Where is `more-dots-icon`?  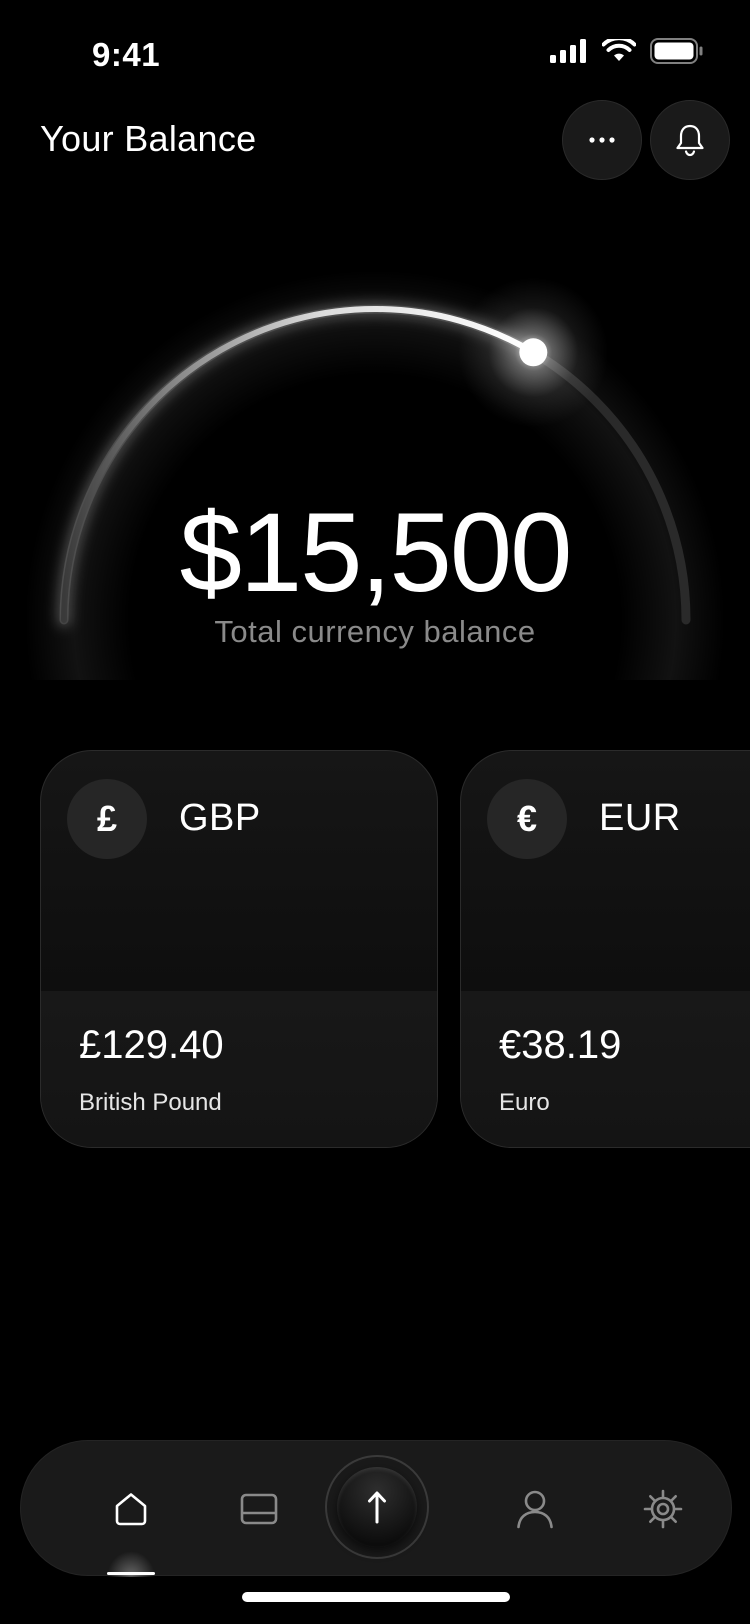
more-dots-icon is located at coordinates (602, 140).